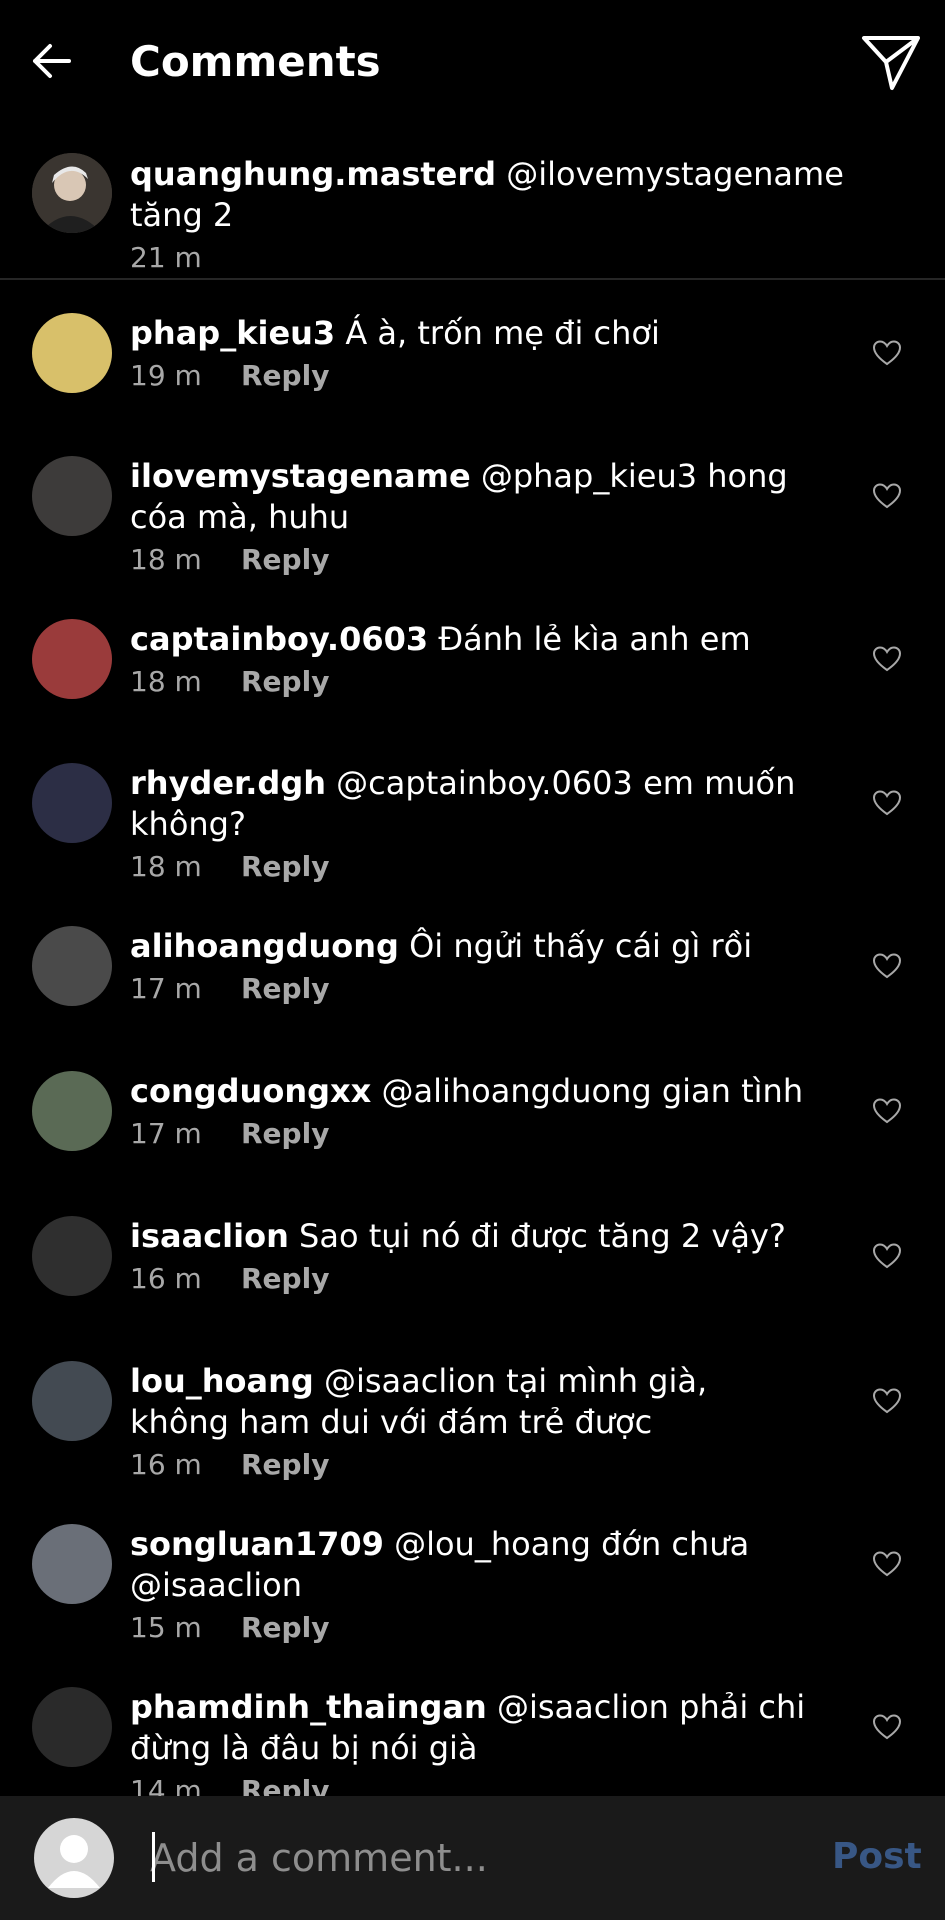 Image resolution: width=945 pixels, height=1920 pixels. I want to click on comment-body: Đánh lẻ kìa anh em, so click(594, 639).